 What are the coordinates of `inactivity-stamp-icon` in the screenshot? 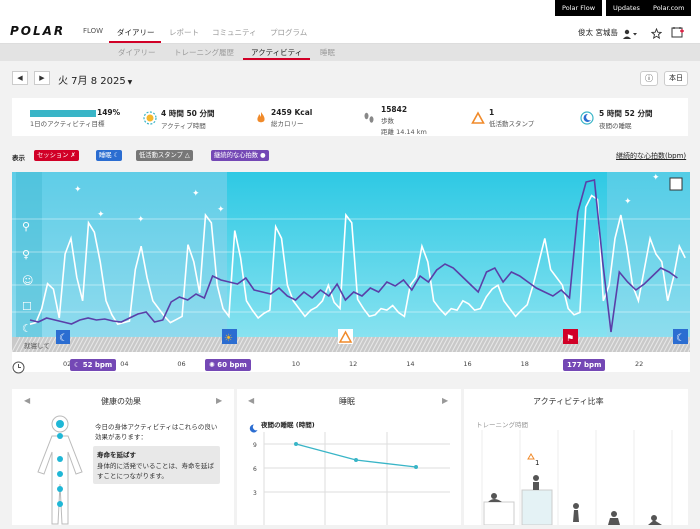 It's located at (478, 117).